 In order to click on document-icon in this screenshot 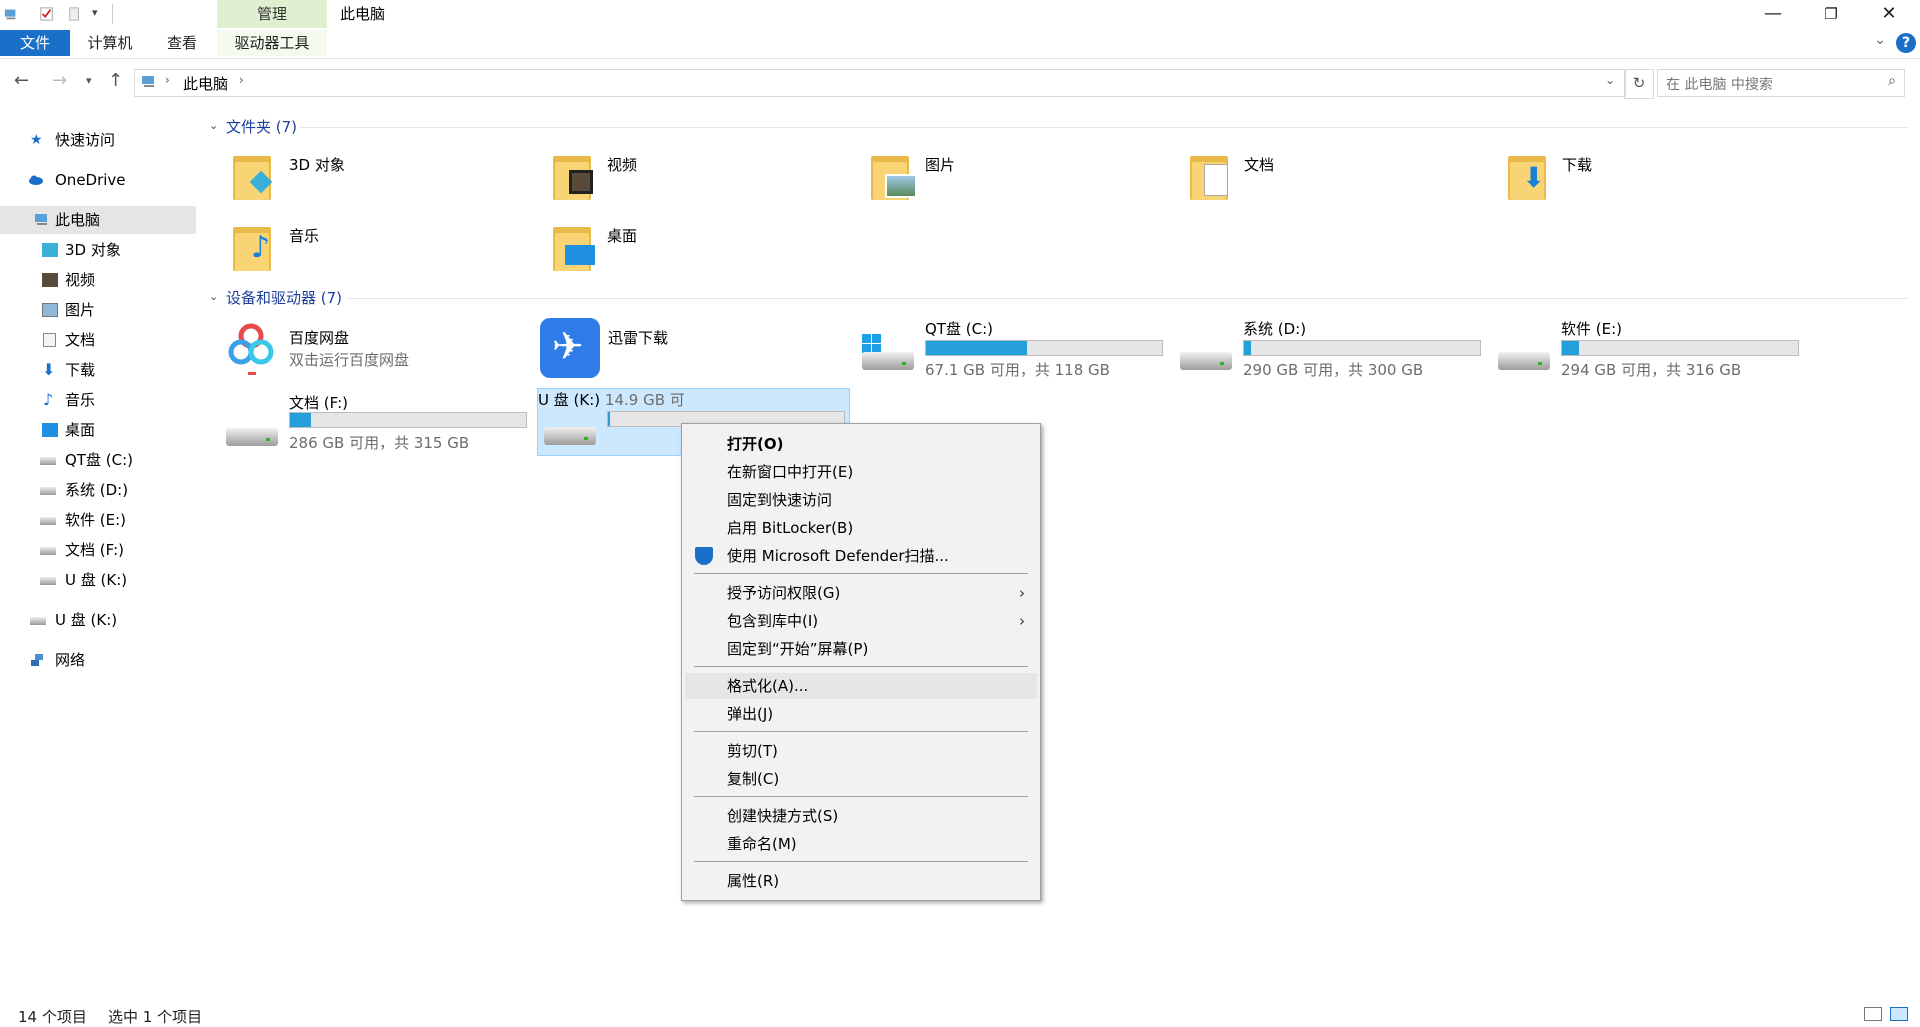, I will do `click(49, 340)`.